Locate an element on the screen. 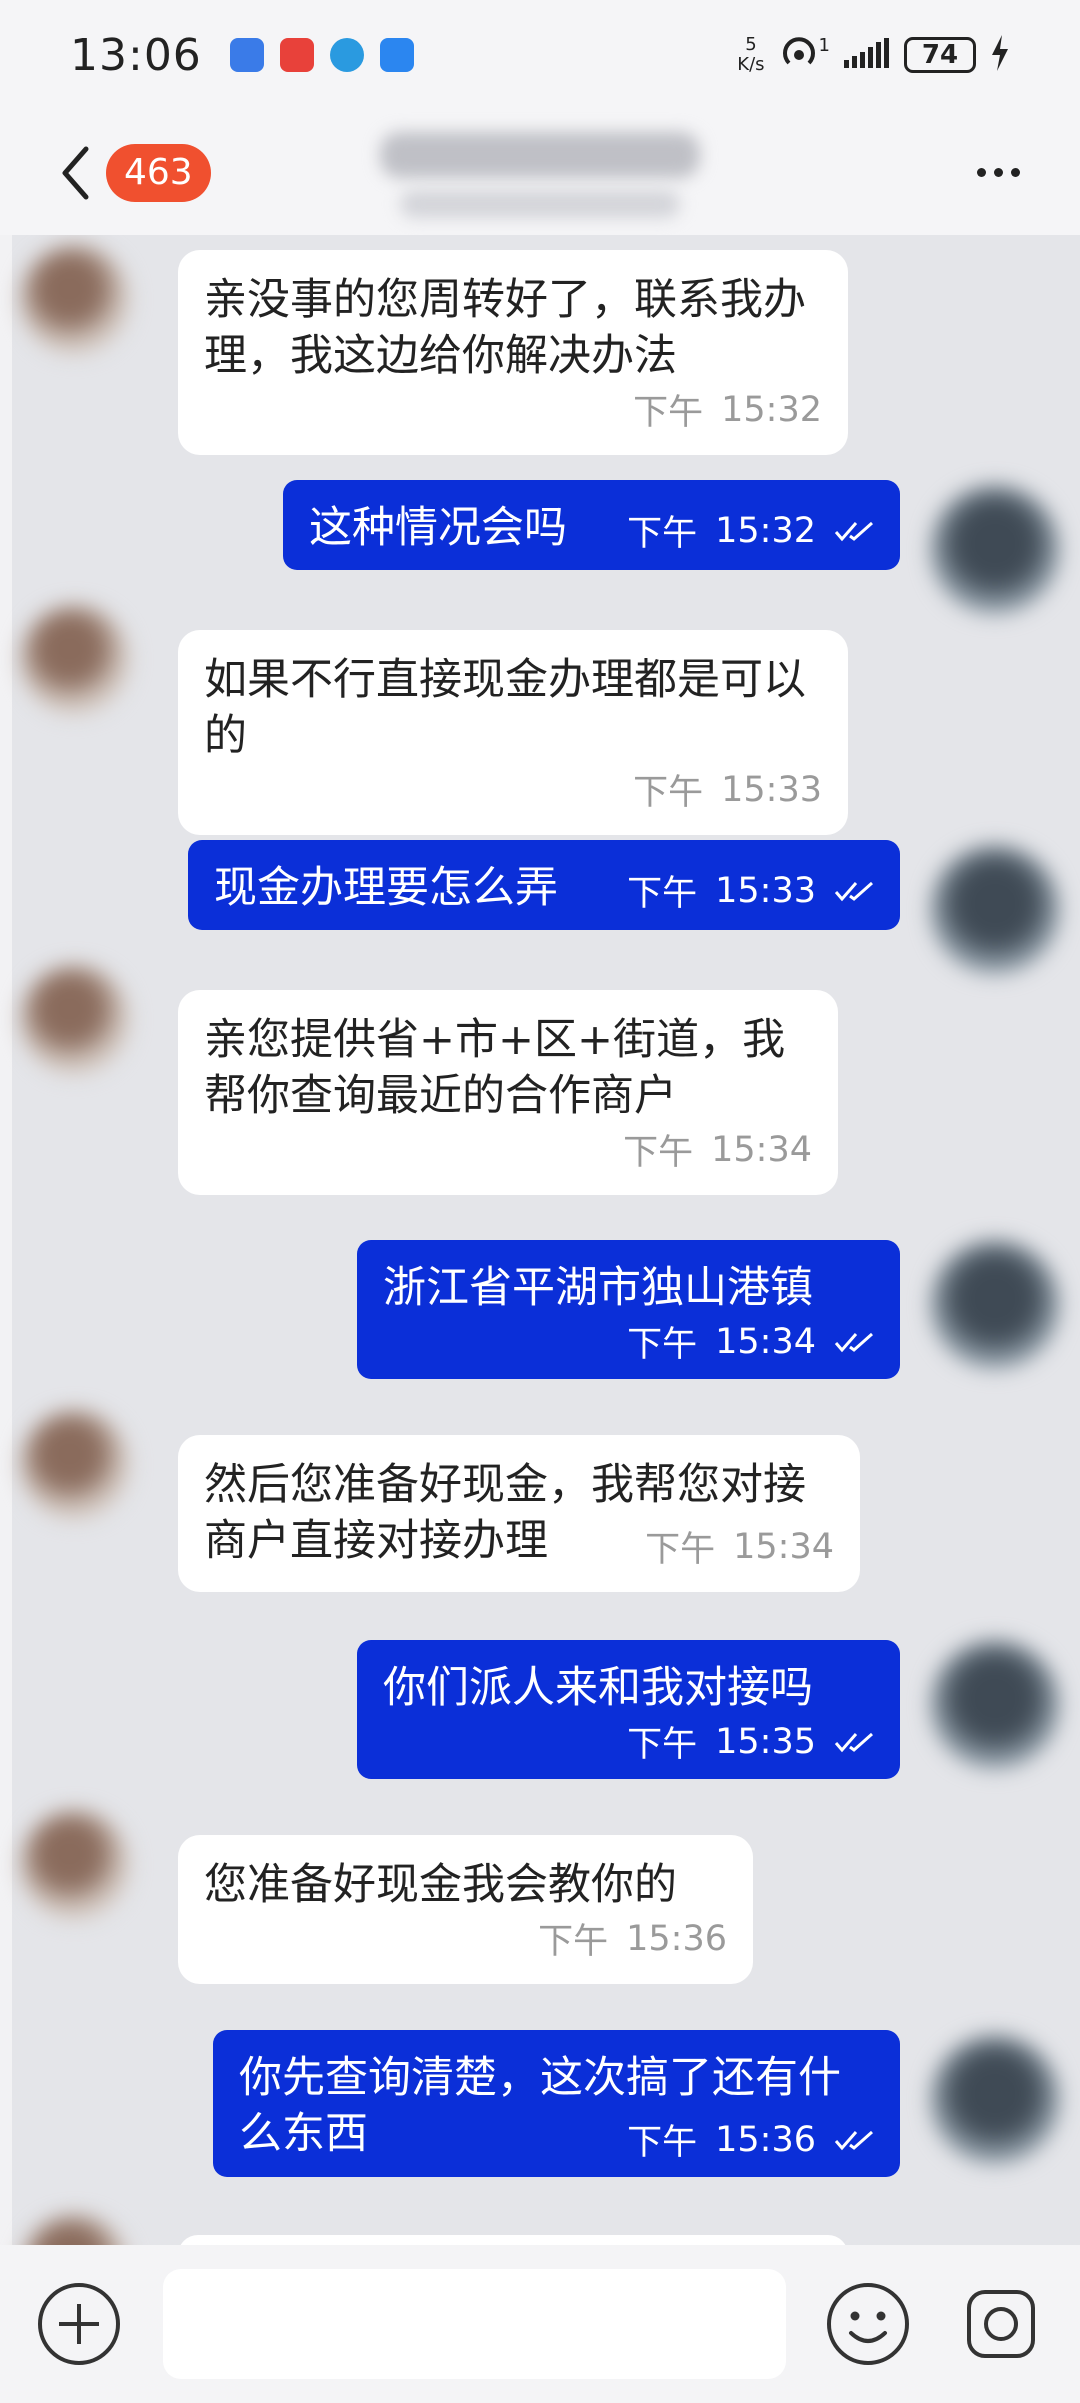  message-outgoing: 这种情况会吗 下午 15:32 is located at coordinates (591, 525).